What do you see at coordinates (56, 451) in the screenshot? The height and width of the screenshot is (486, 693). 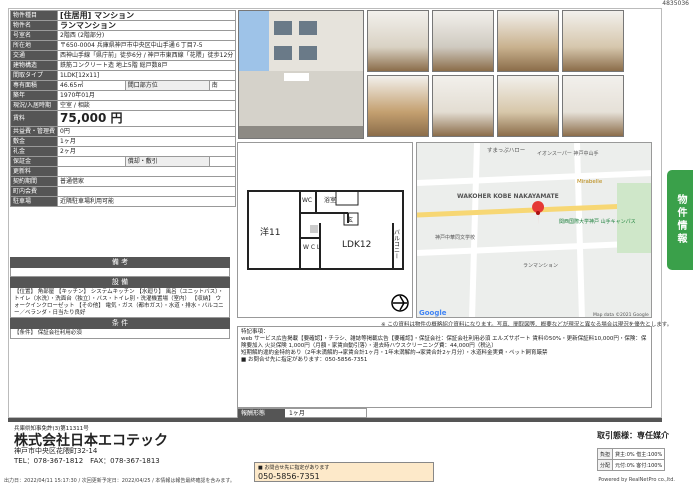 I see `company-address: 神戸市中央区花隈町32-14` at bounding box center [56, 451].